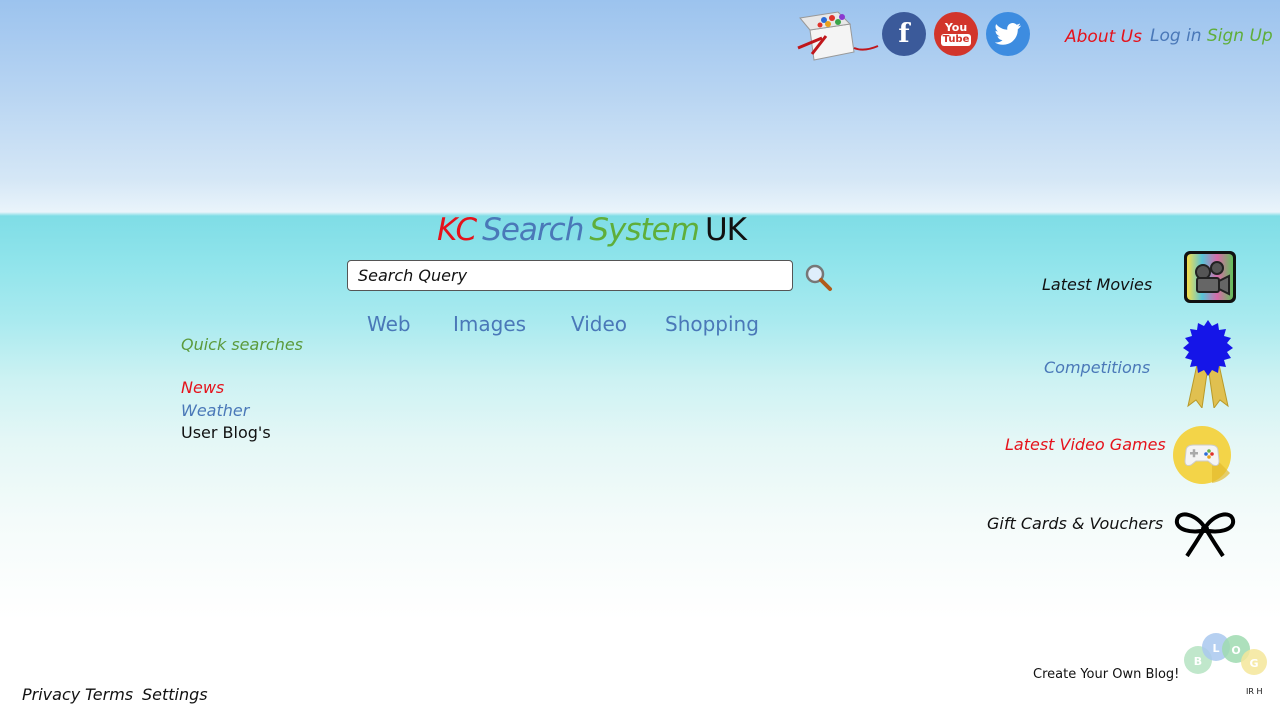 The height and width of the screenshot is (720, 1280). I want to click on twitter-bird-icon, so click(1008, 34).